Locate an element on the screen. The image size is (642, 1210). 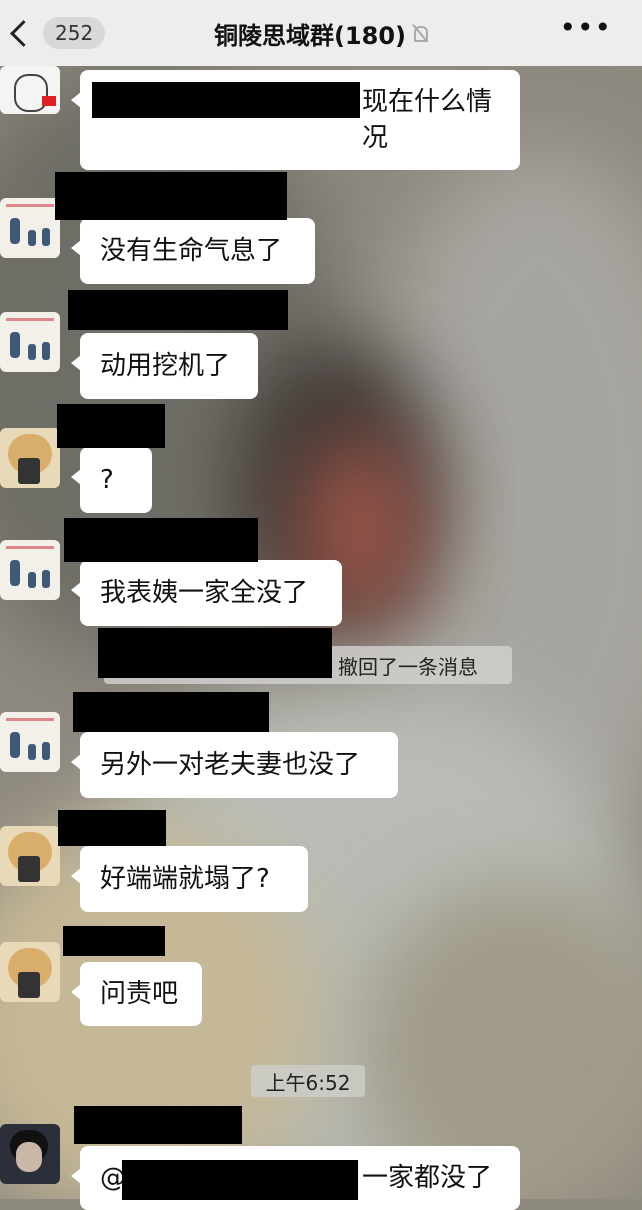
chat-header: 铜陵思域群(180) 252 ••• is located at coordinates (321, 33).